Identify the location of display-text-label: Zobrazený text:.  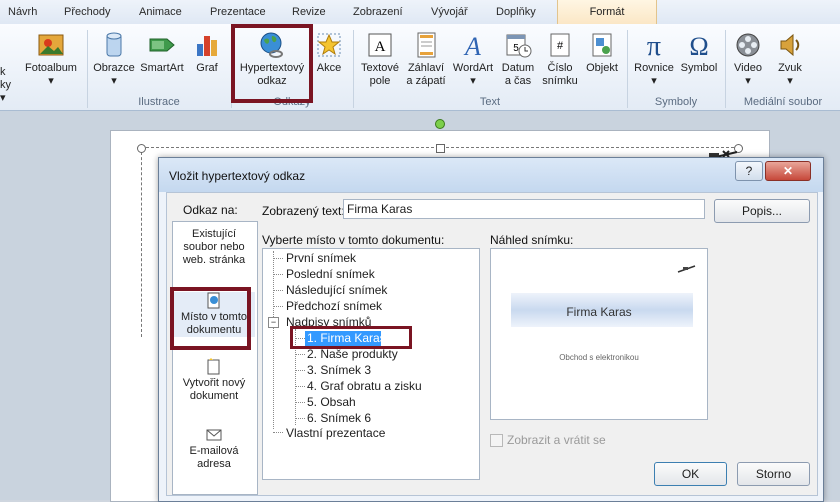
(303, 211).